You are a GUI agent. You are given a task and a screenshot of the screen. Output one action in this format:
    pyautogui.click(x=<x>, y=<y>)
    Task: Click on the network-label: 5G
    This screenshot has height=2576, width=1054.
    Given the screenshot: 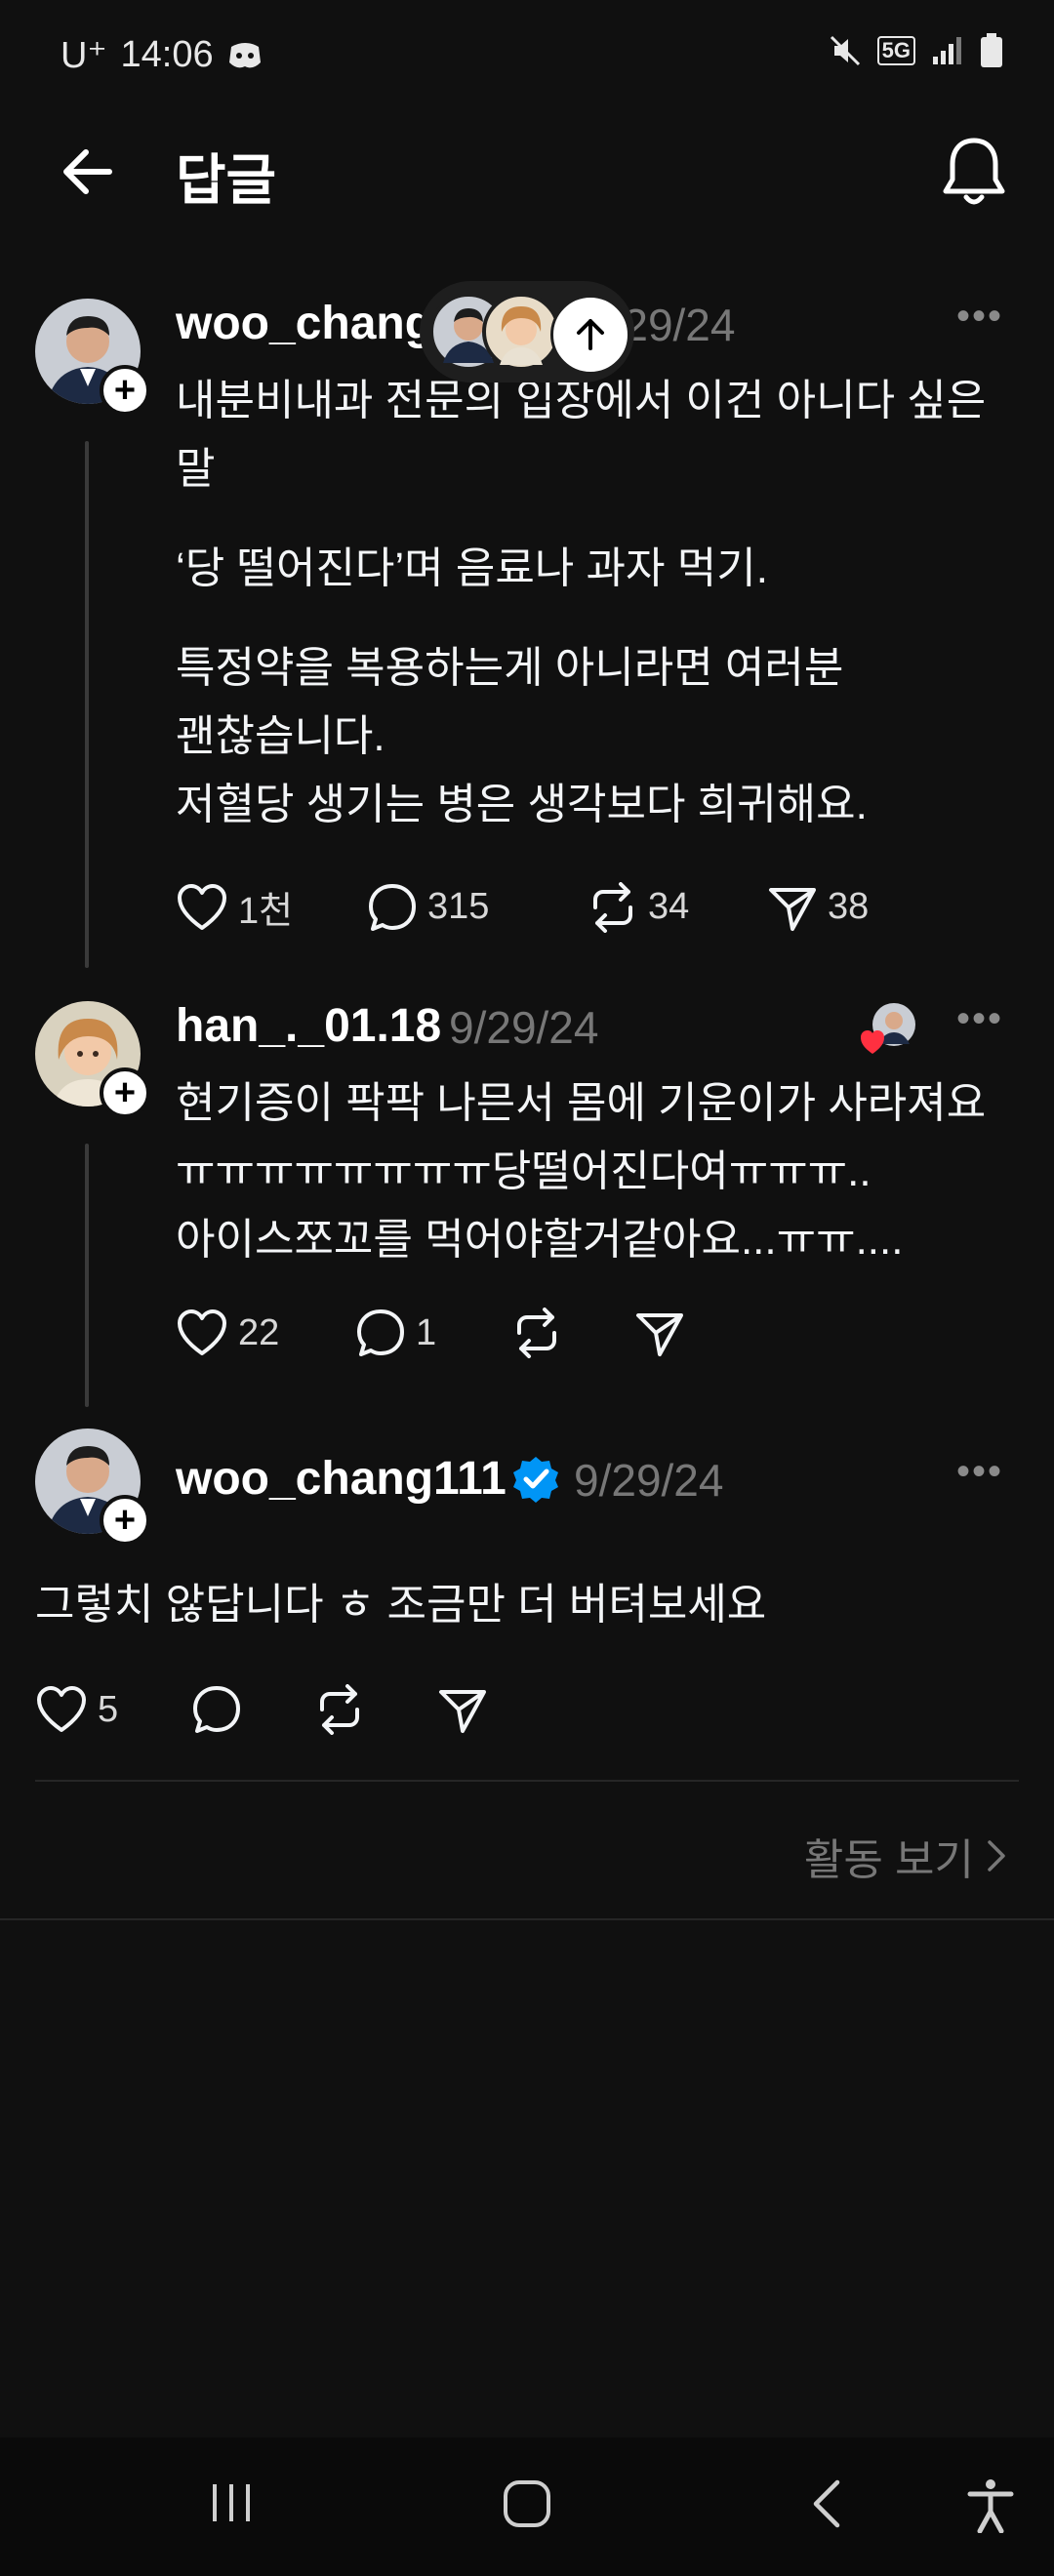 What is the action you would take?
    pyautogui.click(x=896, y=50)
    